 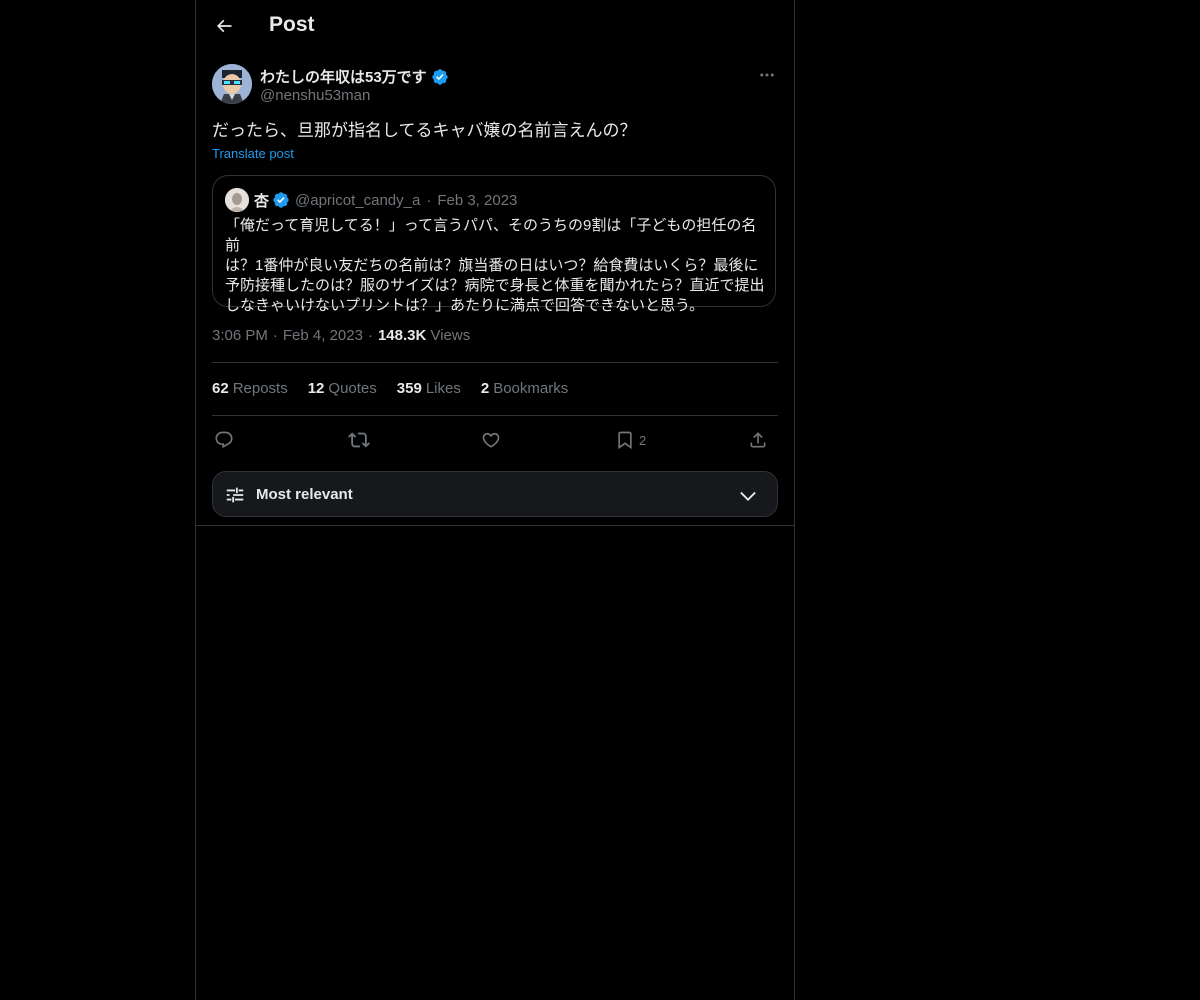 What do you see at coordinates (643, 440) in the screenshot?
I see `bookmark-count: 2` at bounding box center [643, 440].